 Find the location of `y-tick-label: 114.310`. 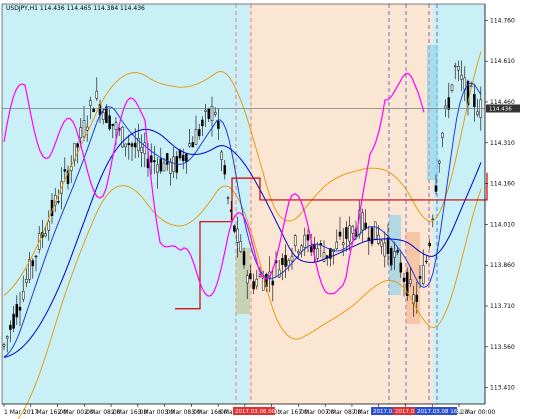

y-tick-label: 114.310 is located at coordinates (502, 143).